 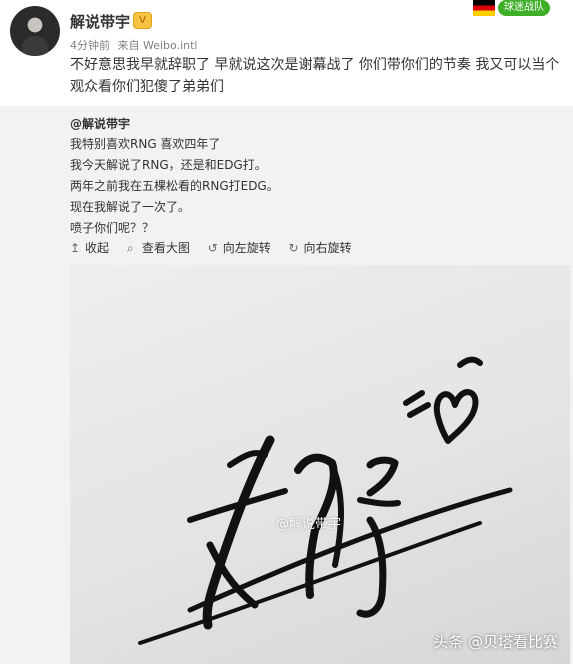 I want to click on collapse-button: ↥ 收起, so click(x=89, y=247).